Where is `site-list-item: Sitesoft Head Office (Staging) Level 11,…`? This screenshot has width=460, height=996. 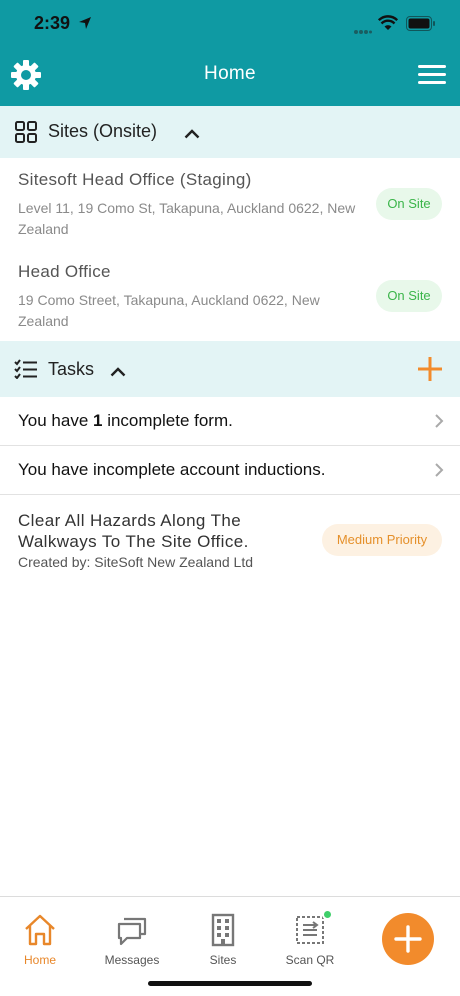
site-list-item: Sitesoft Head Office (Staging) Level 11,… is located at coordinates (230, 204).